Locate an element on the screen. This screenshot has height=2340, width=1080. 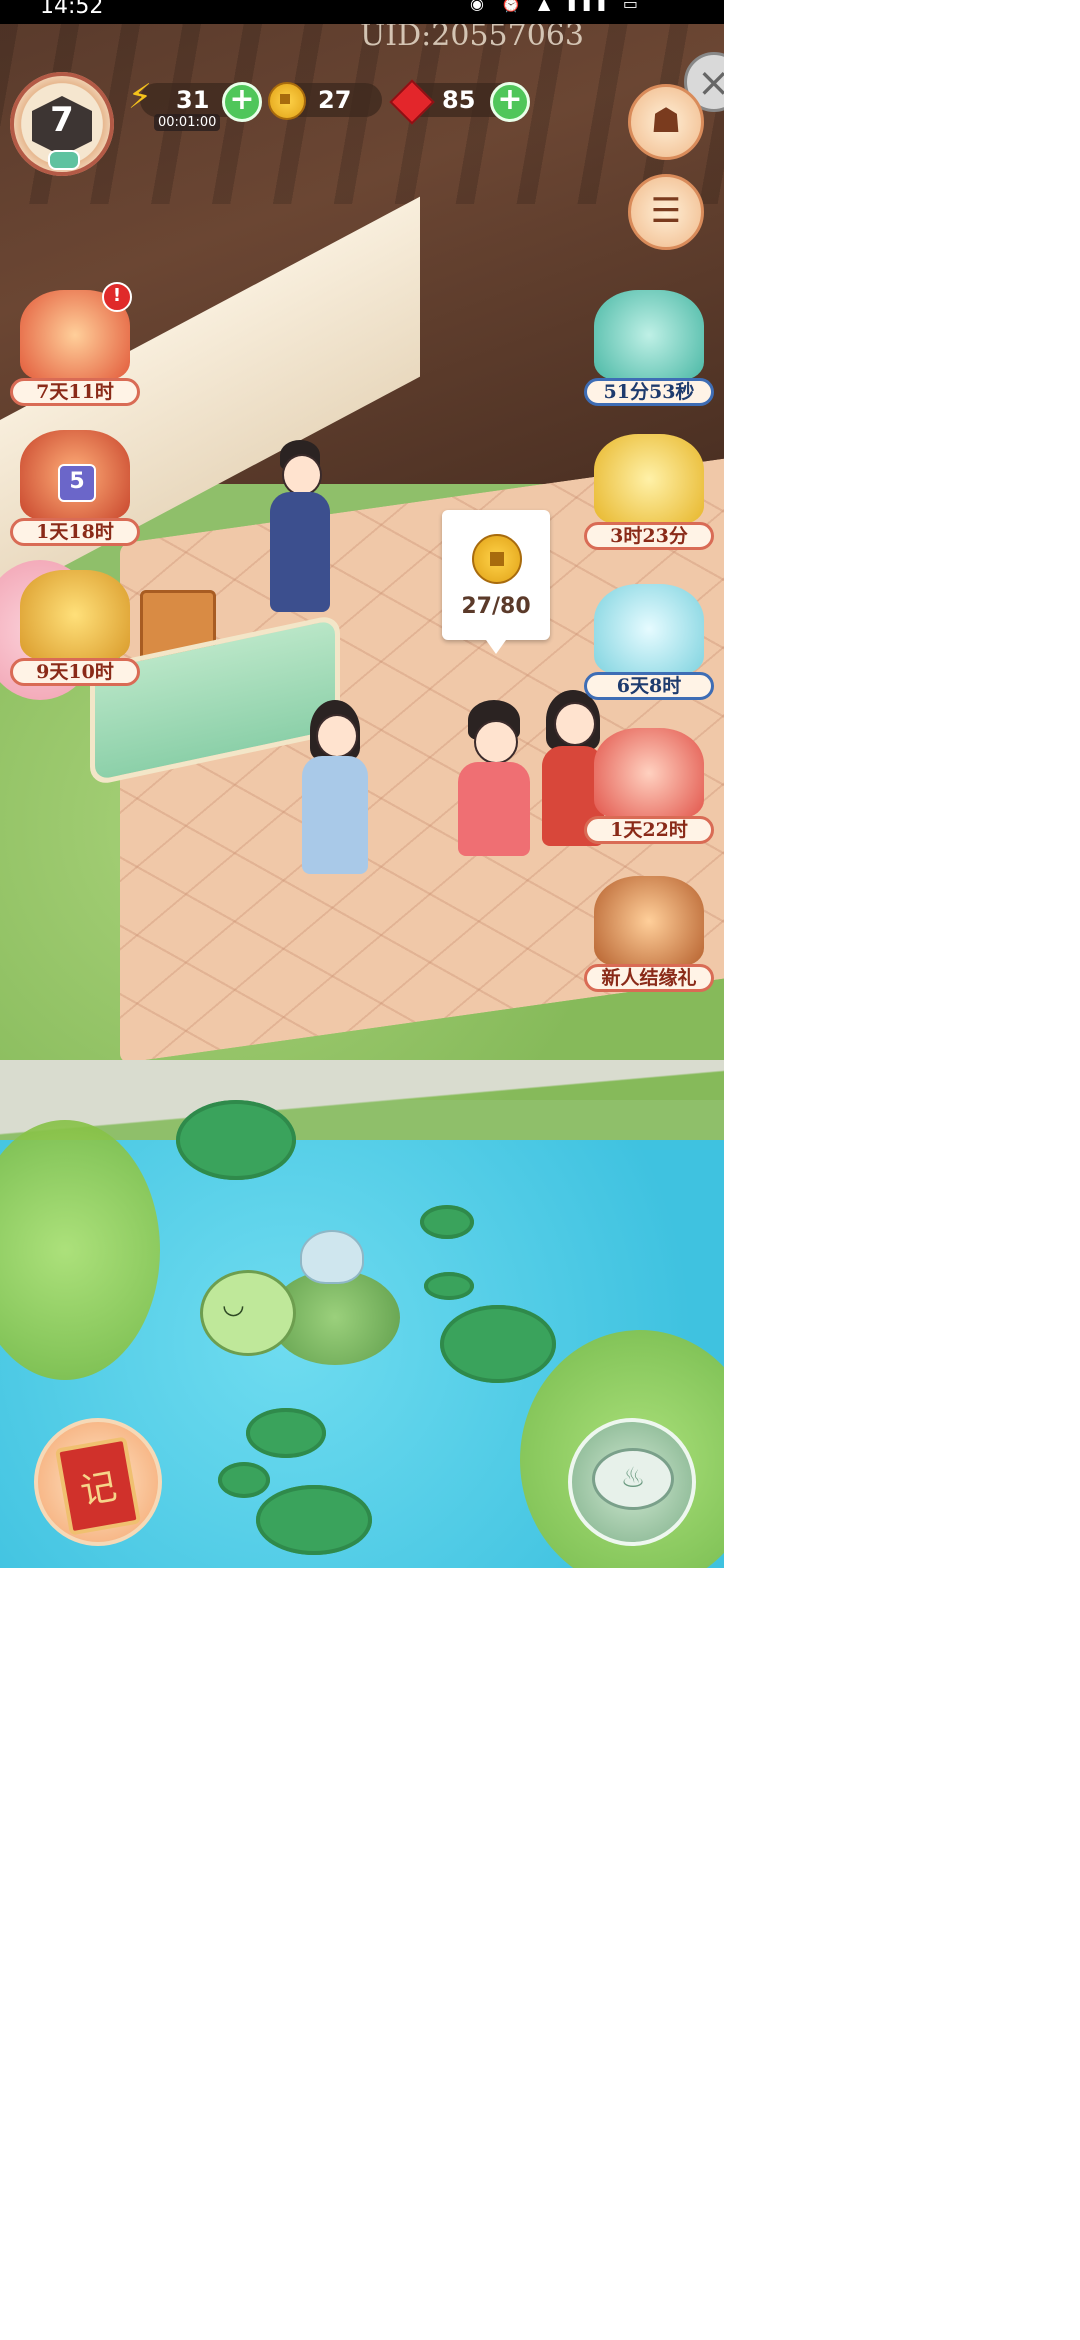
event-title-label: 新人结缘礼 is located at coordinates (649, 978).